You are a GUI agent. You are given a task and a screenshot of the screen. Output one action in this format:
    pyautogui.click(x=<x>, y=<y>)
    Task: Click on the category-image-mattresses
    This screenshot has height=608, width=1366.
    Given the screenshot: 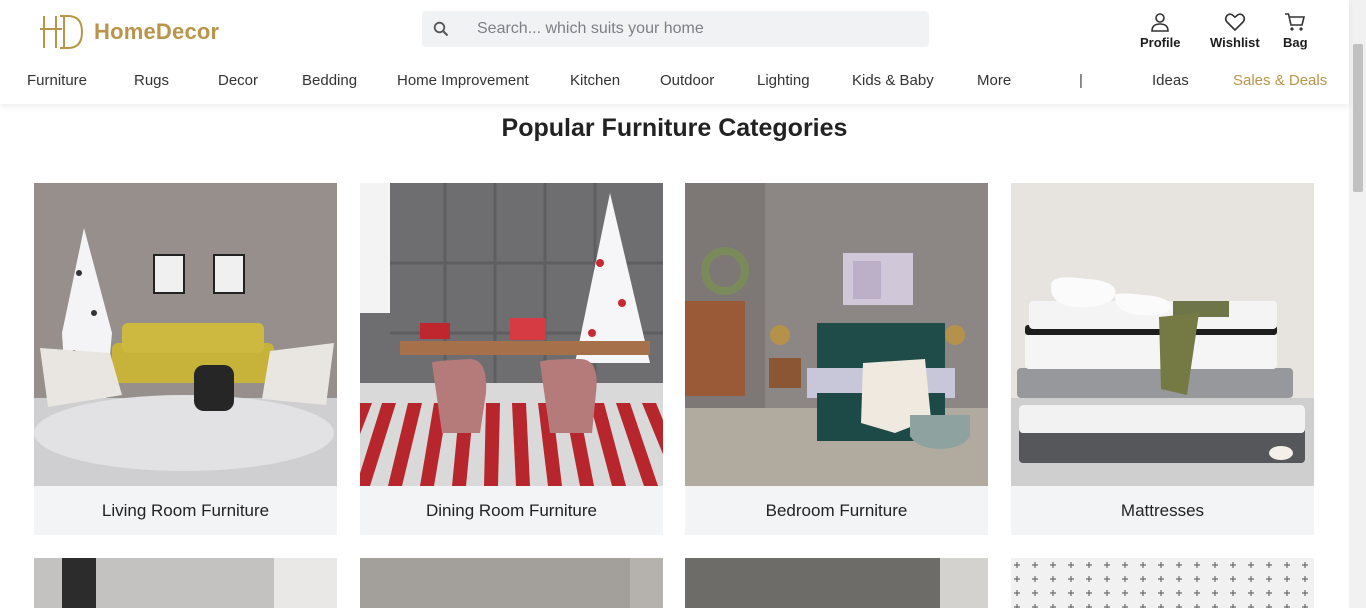 What is the action you would take?
    pyautogui.click(x=1162, y=334)
    